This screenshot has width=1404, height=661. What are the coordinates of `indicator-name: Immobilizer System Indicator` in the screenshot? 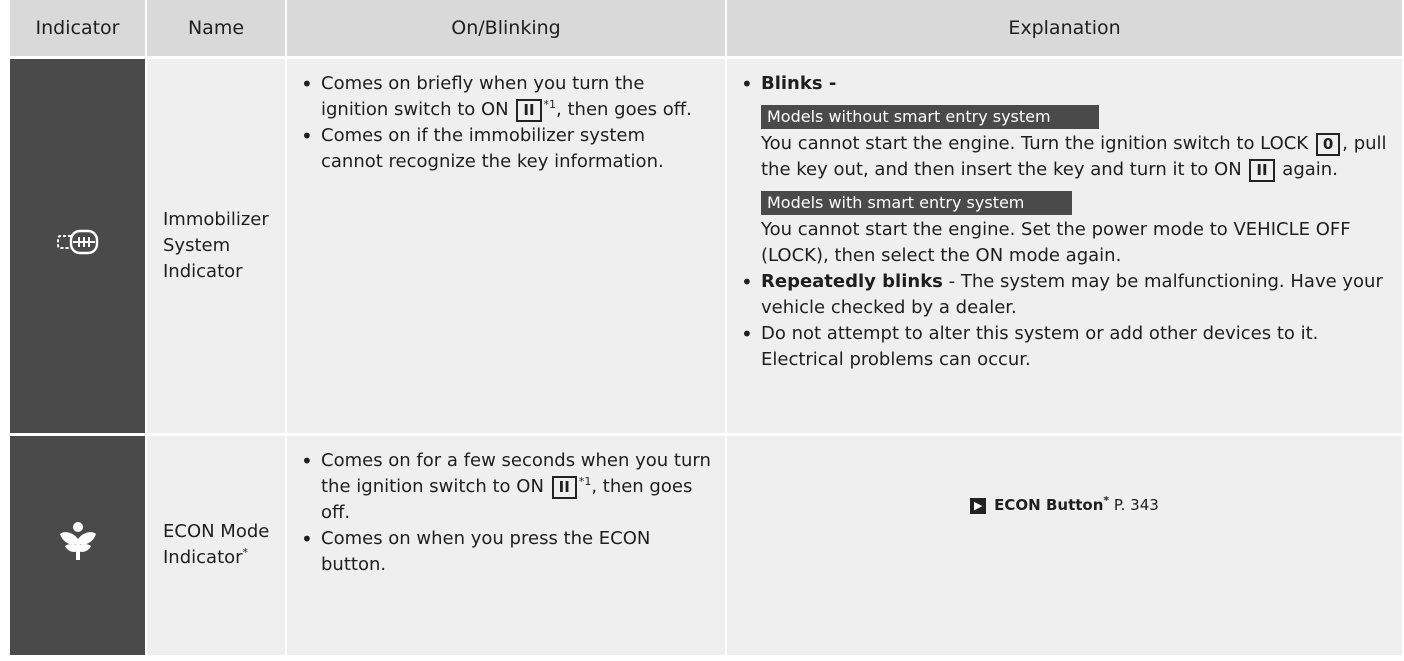 It's located at (216, 245).